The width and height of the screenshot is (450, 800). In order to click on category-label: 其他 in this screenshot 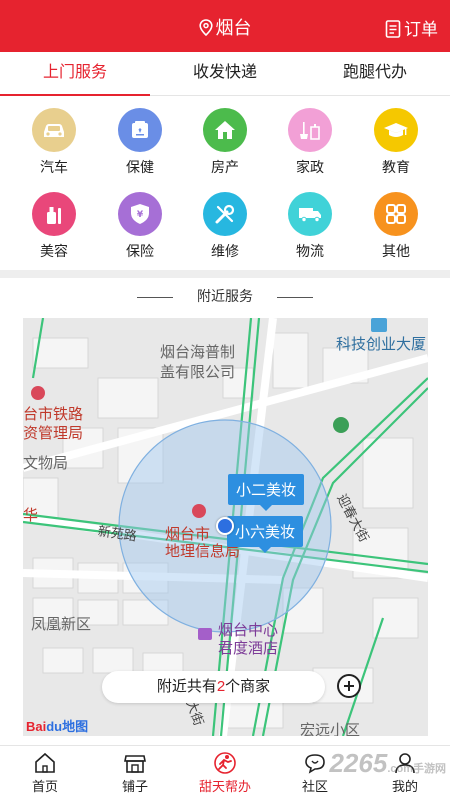, I will do `click(396, 251)`.